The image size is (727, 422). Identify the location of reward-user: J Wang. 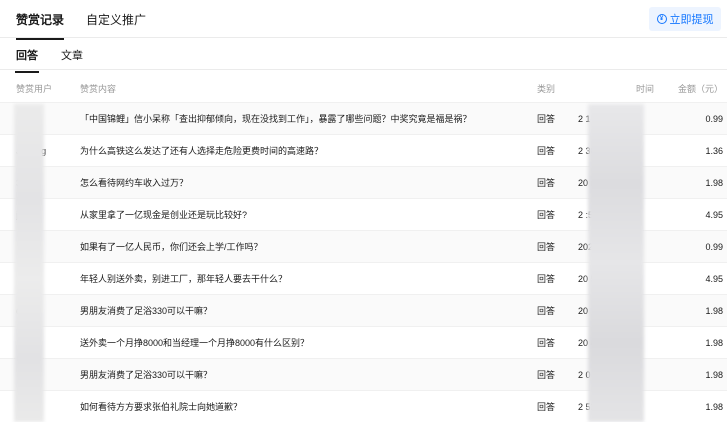
(46, 151).